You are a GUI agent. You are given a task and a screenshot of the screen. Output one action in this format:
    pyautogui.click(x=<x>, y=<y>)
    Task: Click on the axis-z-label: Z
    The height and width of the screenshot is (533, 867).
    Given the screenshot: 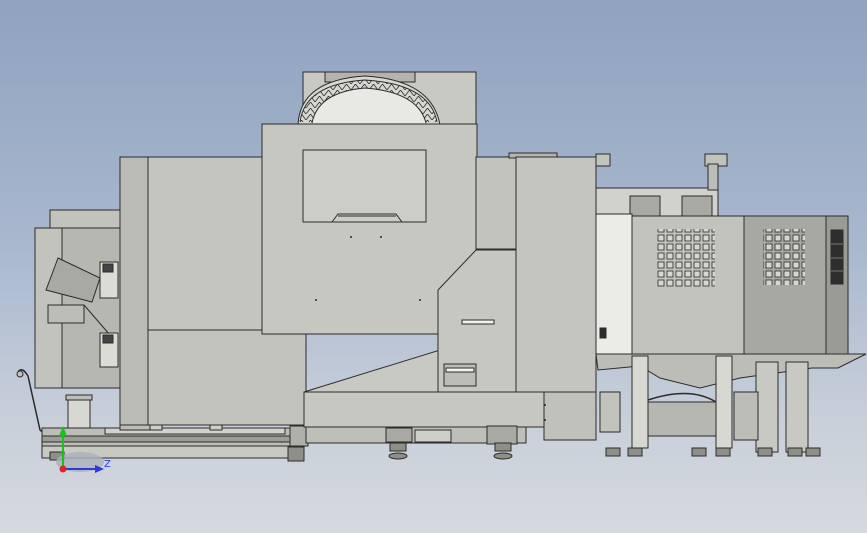 What is the action you would take?
    pyautogui.click(x=107, y=464)
    